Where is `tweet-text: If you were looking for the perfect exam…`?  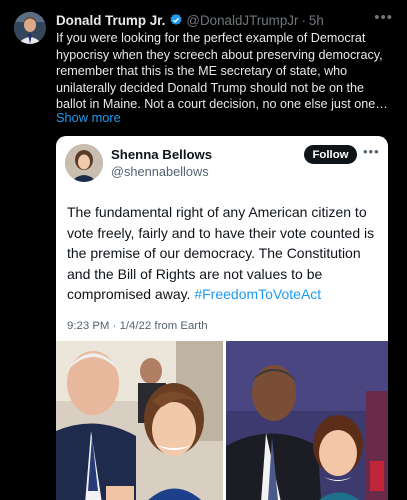 tweet-text: If you were looking for the perfect exam… is located at coordinates (222, 71).